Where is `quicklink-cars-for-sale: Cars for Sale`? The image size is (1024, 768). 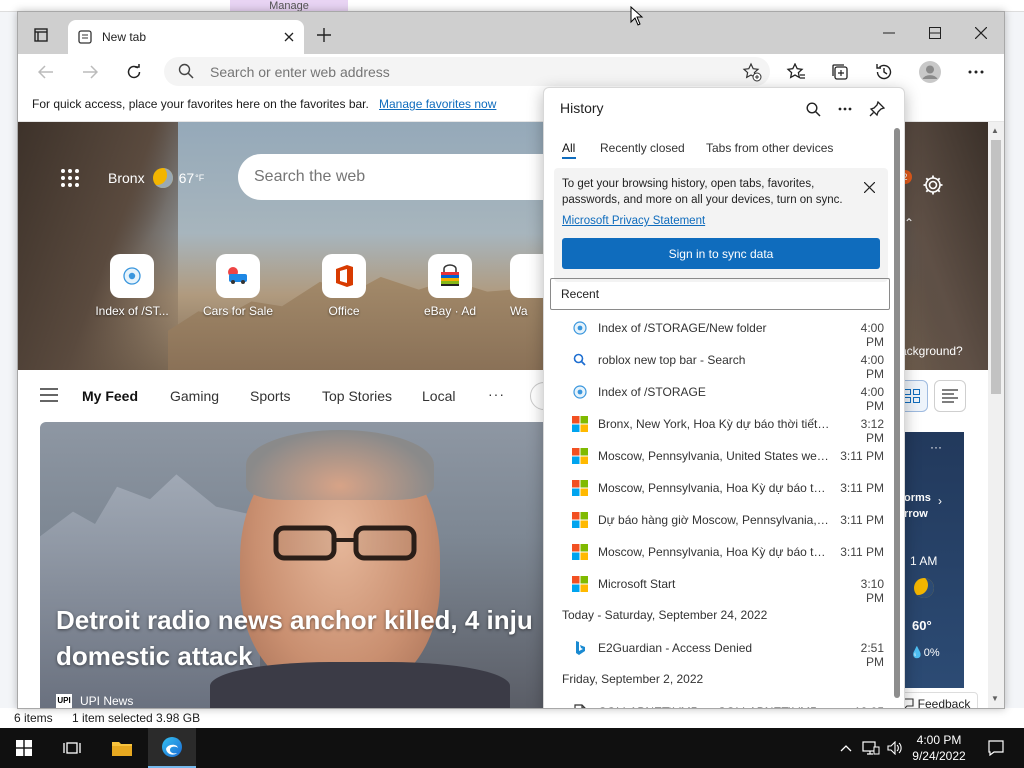
quicklink-cars-for-sale: Cars for Sale is located at coordinates (238, 286).